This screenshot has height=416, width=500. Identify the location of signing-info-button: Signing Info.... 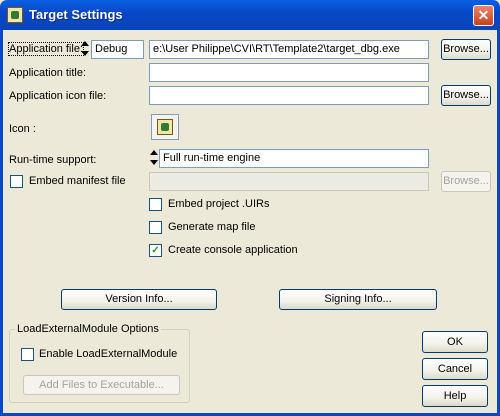
(358, 299).